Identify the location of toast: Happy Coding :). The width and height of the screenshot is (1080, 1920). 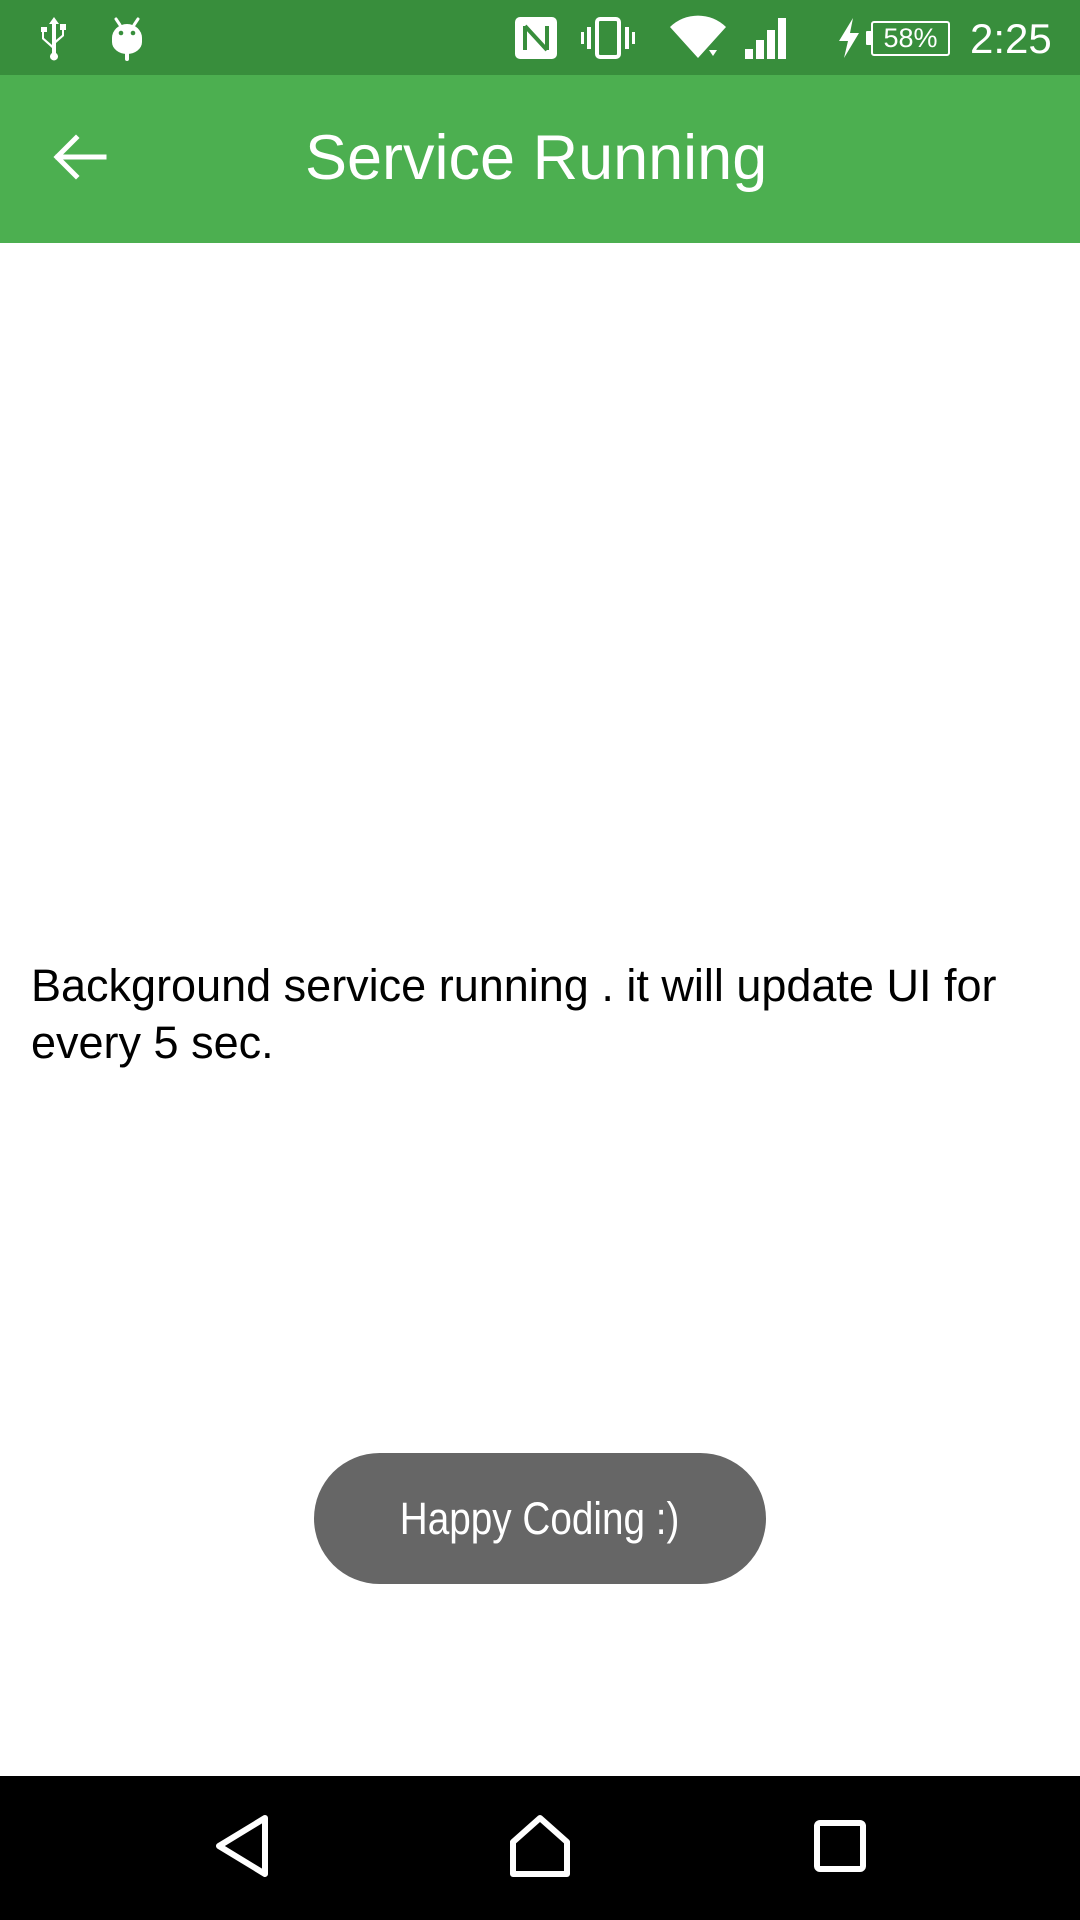
(540, 1518).